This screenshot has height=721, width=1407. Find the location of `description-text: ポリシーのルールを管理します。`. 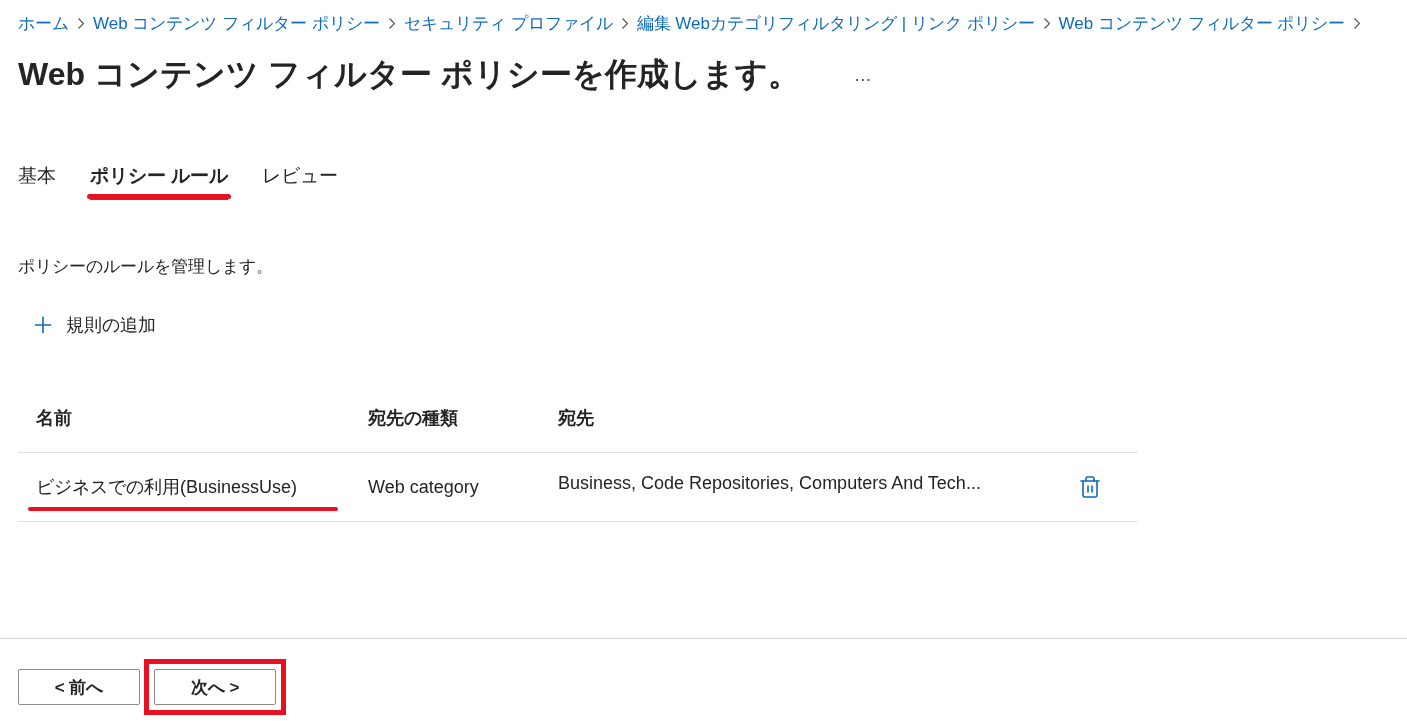

description-text: ポリシーのルールを管理します。 is located at coordinates (146, 267).